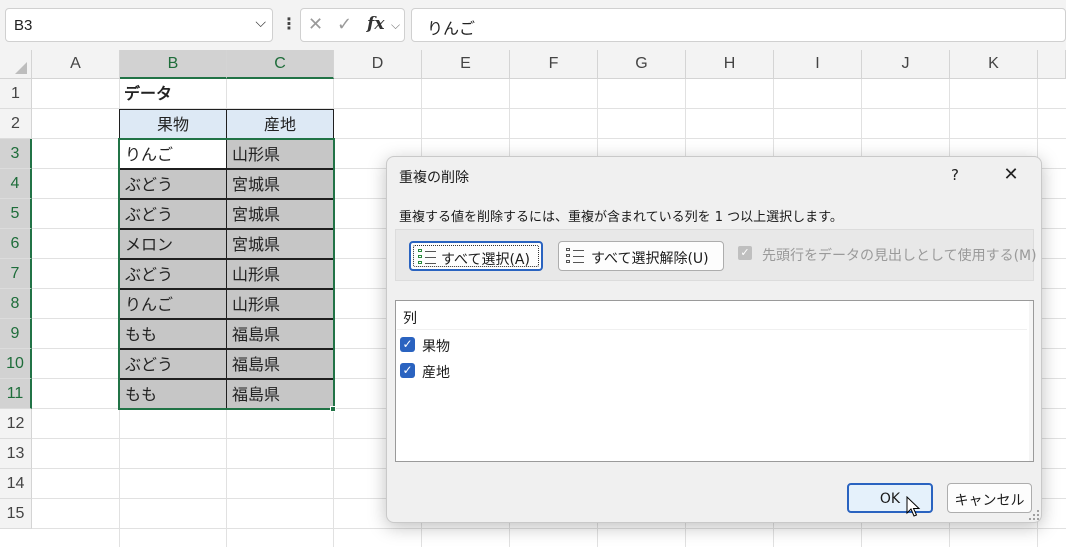 This screenshot has height=547, width=1066. Describe the element at coordinates (712, 329) in the screenshot. I see `divider` at that location.